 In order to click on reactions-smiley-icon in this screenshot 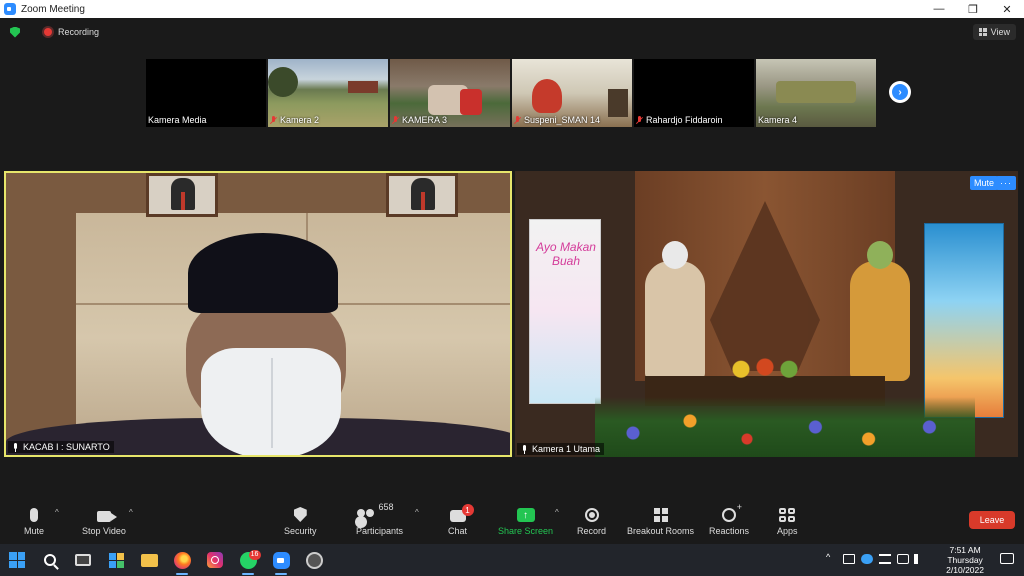, I will do `click(732, 512)`.